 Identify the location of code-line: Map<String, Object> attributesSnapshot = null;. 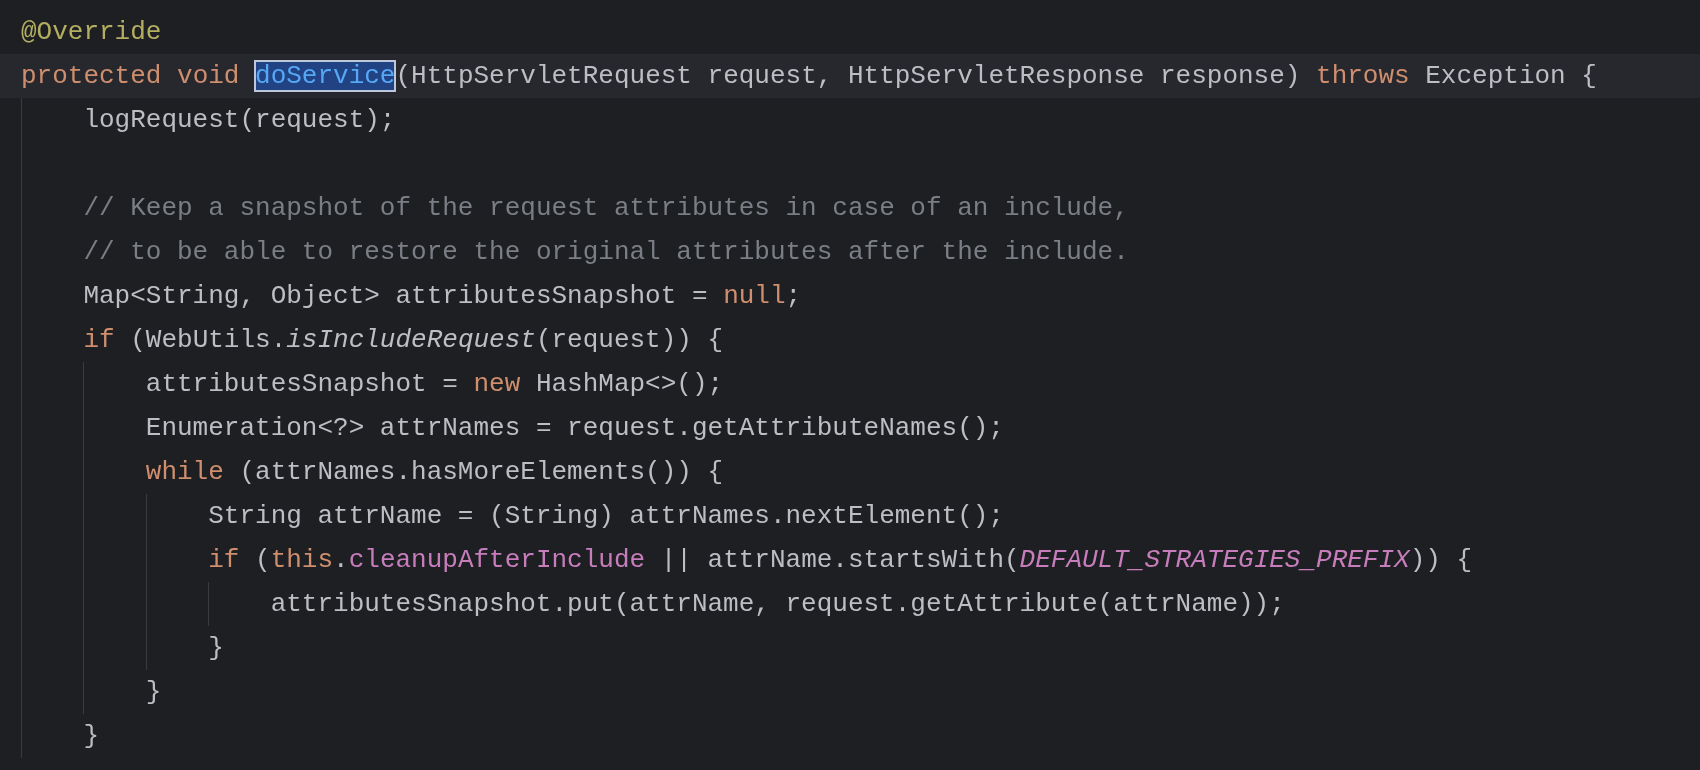
(442, 296).